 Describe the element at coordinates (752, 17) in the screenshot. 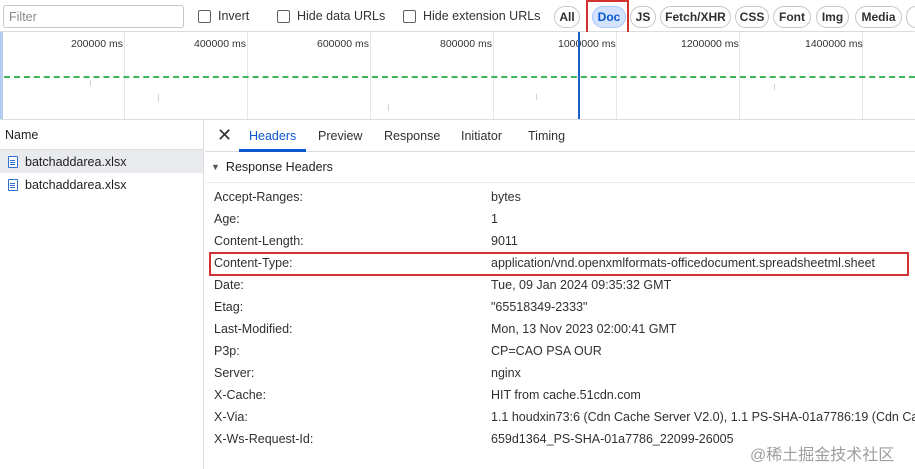

I see `filter-css-button: CSS` at that location.